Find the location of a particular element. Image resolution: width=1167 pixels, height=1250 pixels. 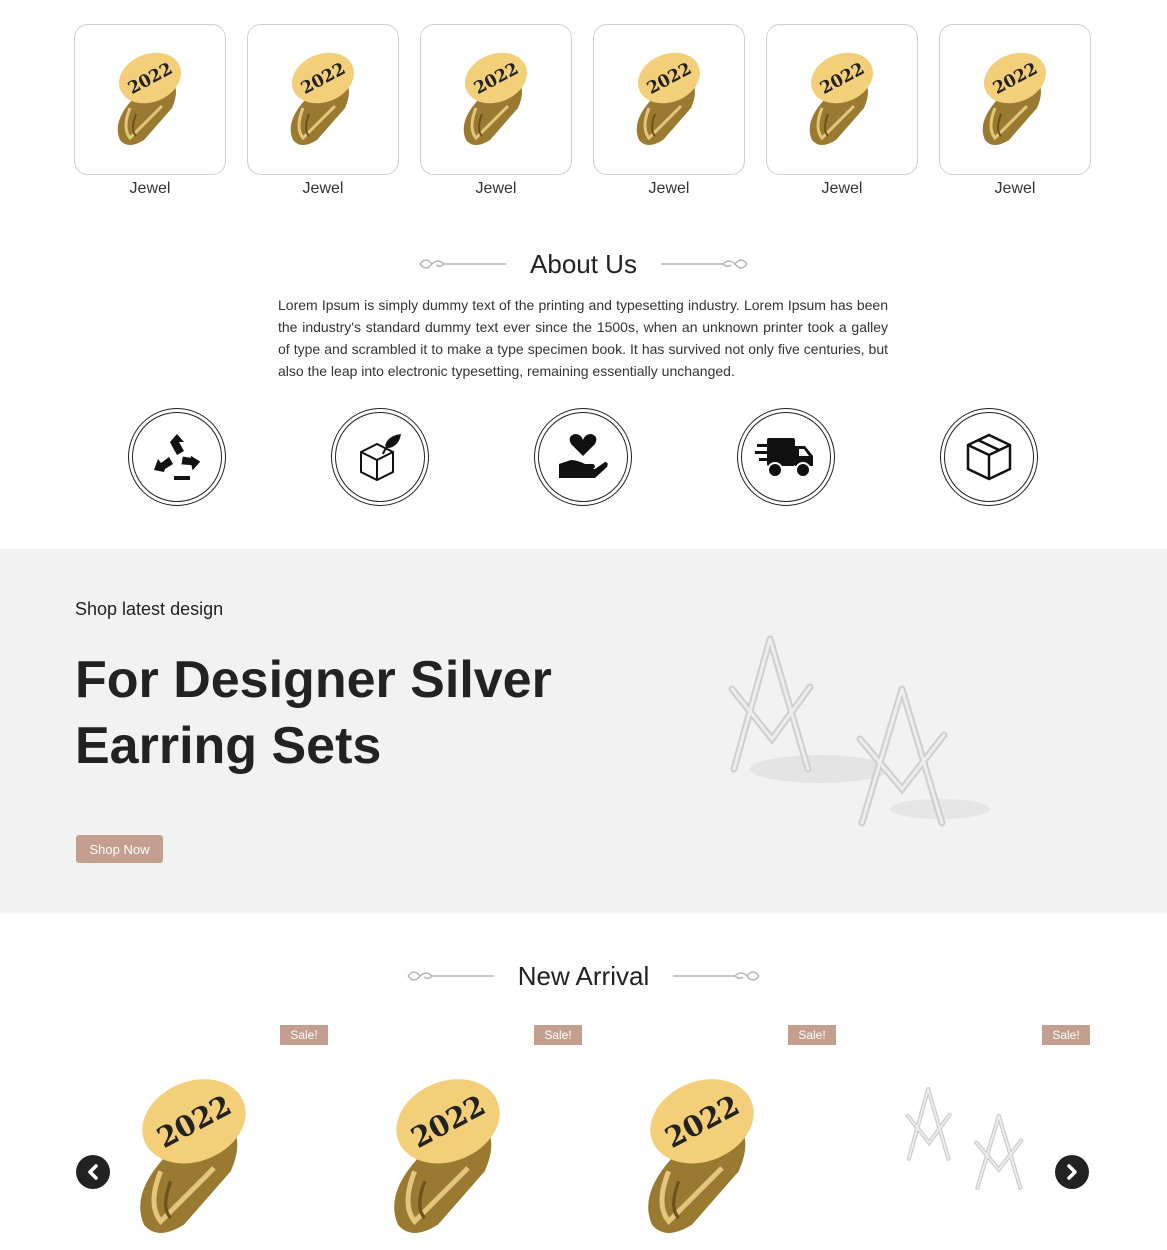

feature-care is located at coordinates (583, 457).